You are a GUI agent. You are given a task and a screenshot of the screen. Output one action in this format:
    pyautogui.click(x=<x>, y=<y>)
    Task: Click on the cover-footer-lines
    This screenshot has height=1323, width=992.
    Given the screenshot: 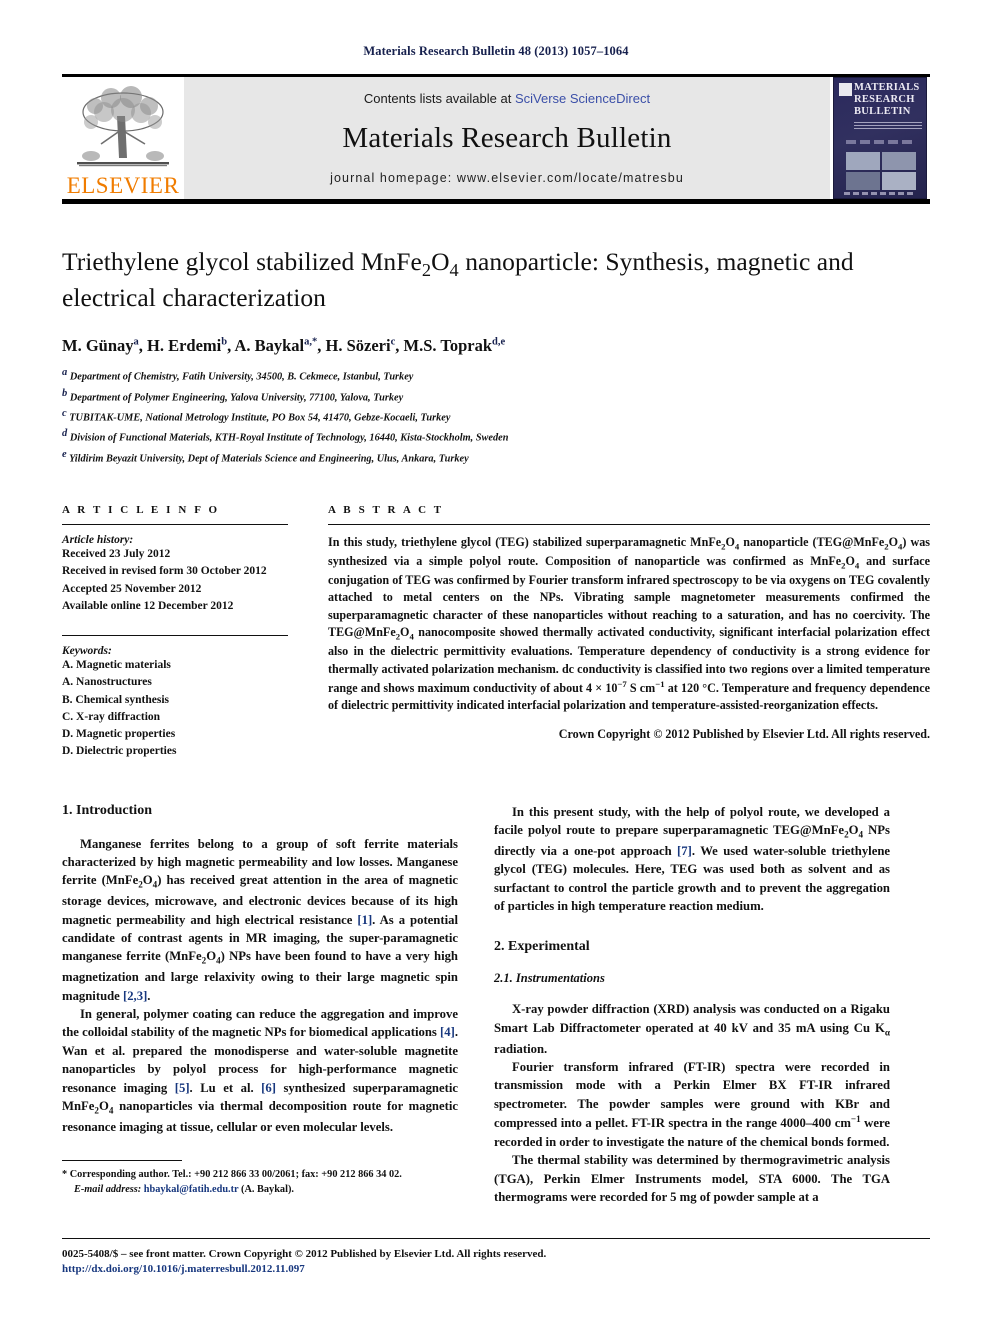 What is the action you would take?
    pyautogui.click(x=880, y=193)
    